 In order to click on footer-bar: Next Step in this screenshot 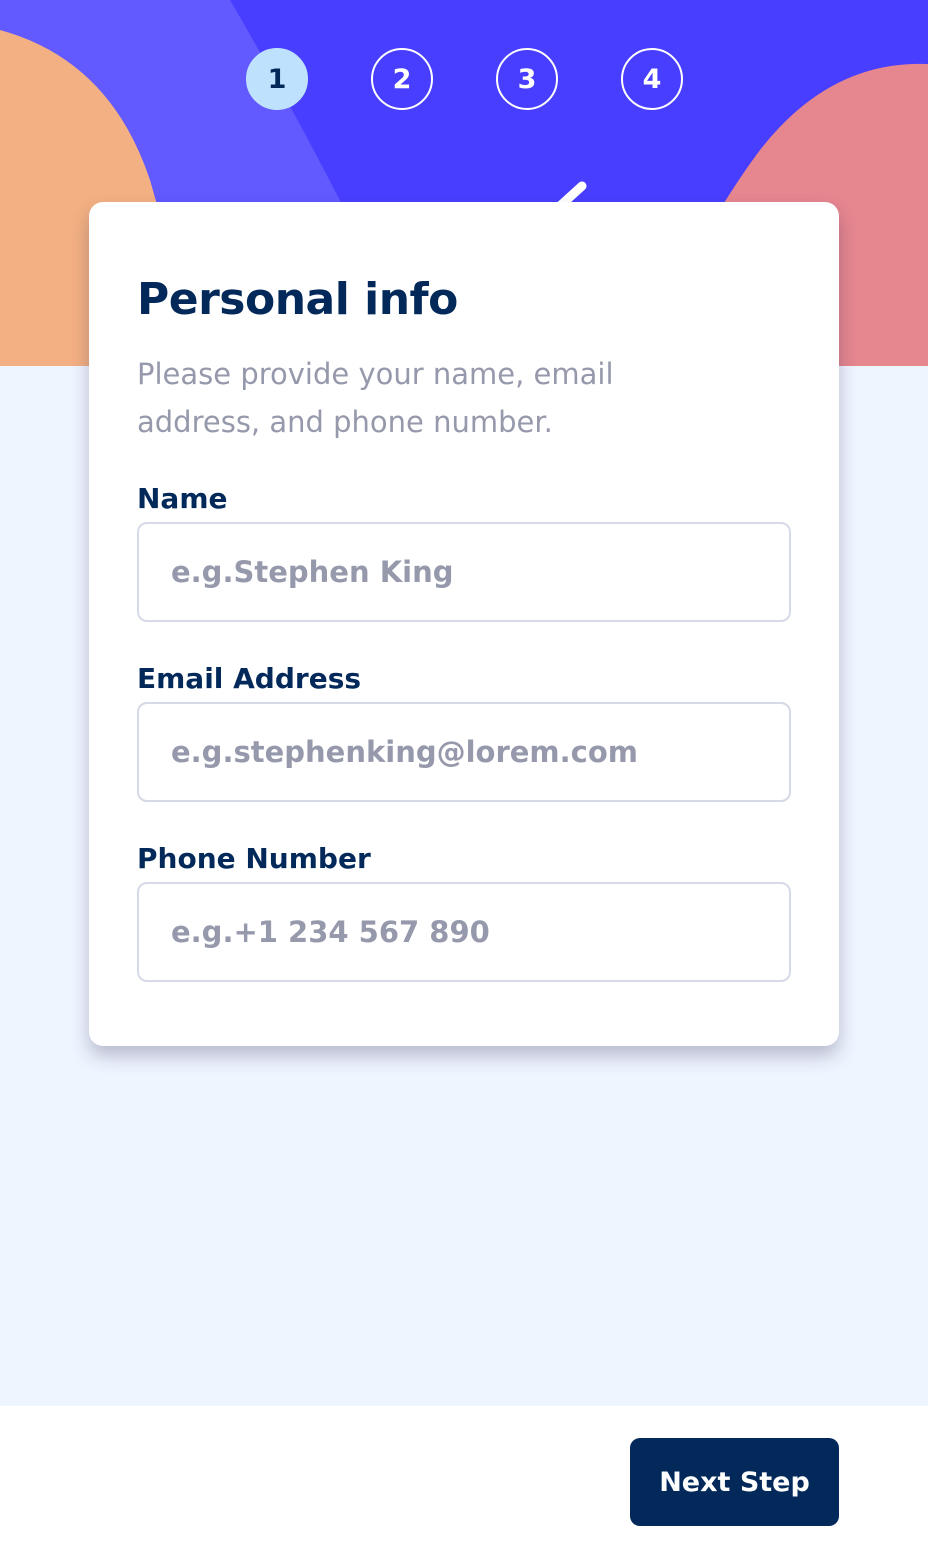, I will do `click(464, 1480)`.